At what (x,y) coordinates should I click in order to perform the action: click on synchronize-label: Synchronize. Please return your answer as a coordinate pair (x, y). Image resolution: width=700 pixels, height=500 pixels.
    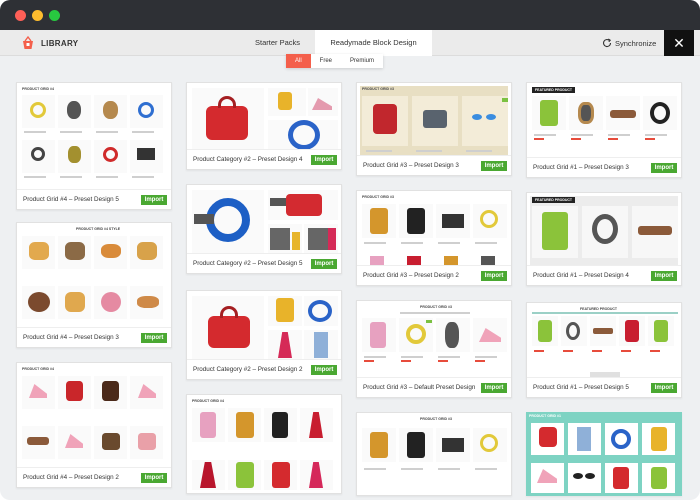
    Looking at the image, I should click on (636, 43).